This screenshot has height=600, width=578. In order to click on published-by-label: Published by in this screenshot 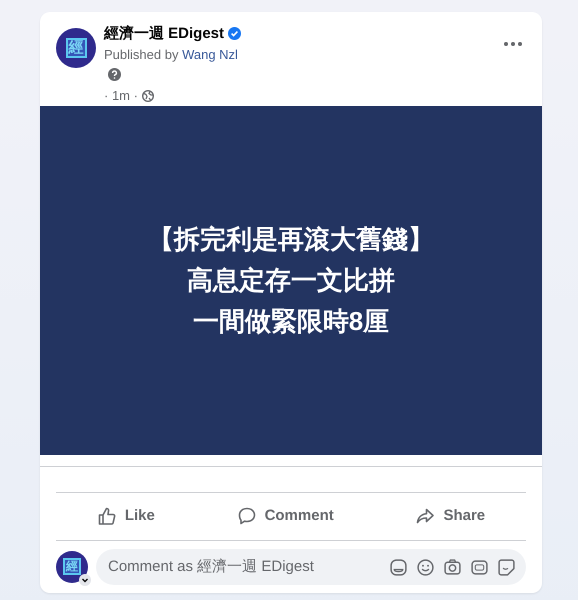, I will do `click(141, 54)`.